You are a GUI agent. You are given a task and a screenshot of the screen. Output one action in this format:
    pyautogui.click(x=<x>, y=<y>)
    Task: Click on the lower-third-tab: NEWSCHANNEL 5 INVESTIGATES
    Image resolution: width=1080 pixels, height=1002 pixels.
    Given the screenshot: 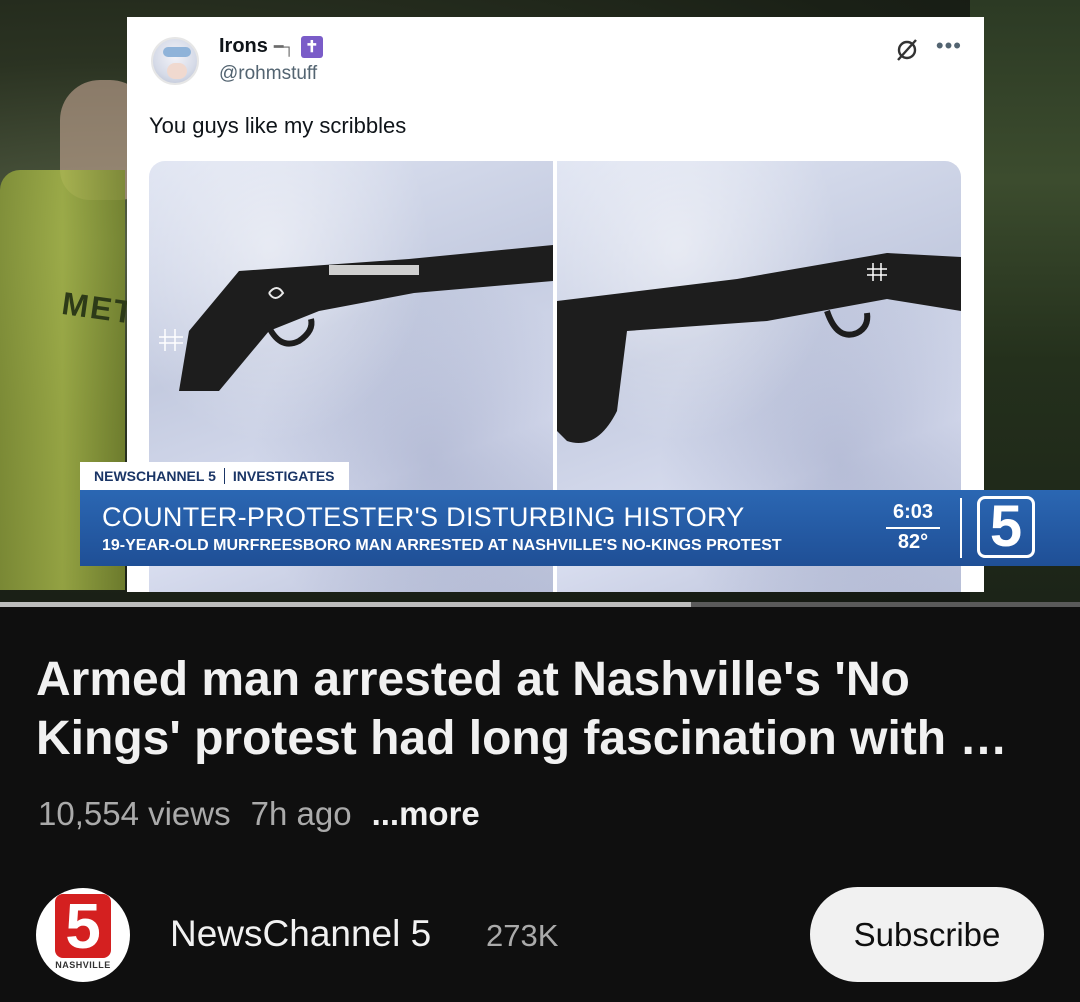 What is the action you would take?
    pyautogui.click(x=214, y=476)
    